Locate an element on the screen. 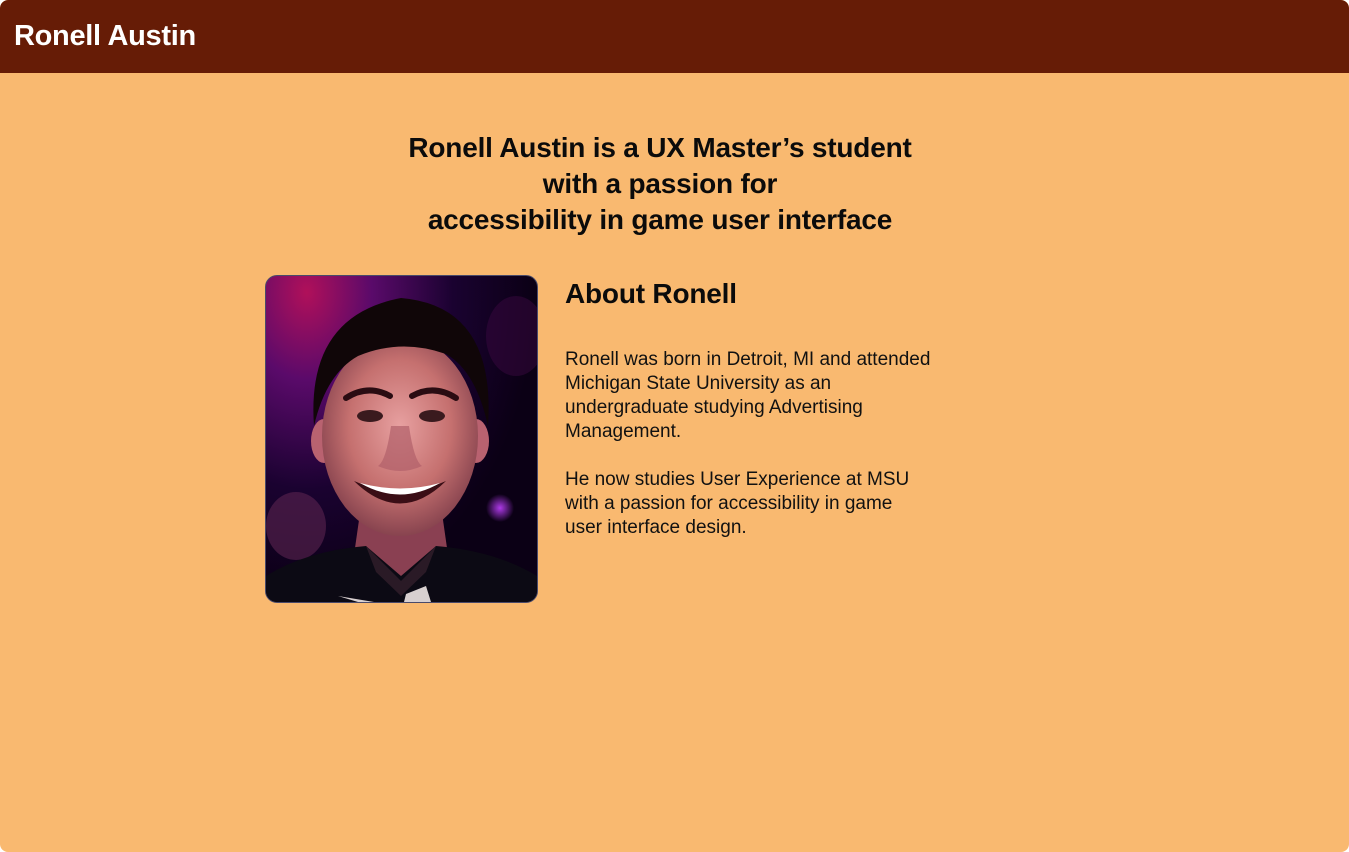  hero-headline-line-2: with a passion for is located at coordinates (660, 183).